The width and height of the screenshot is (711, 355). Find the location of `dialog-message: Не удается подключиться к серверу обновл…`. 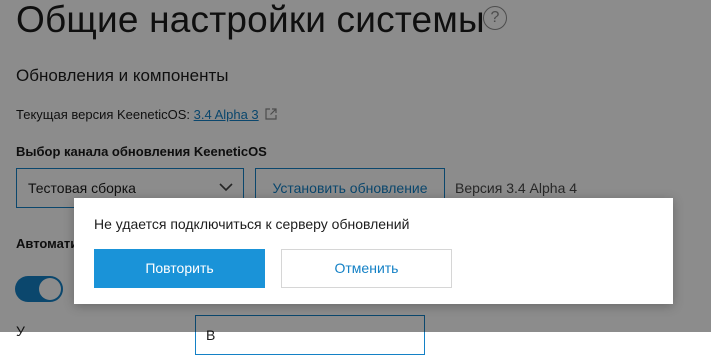

dialog-message: Не удается подключиться к серверу обновл… is located at coordinates (252, 224).